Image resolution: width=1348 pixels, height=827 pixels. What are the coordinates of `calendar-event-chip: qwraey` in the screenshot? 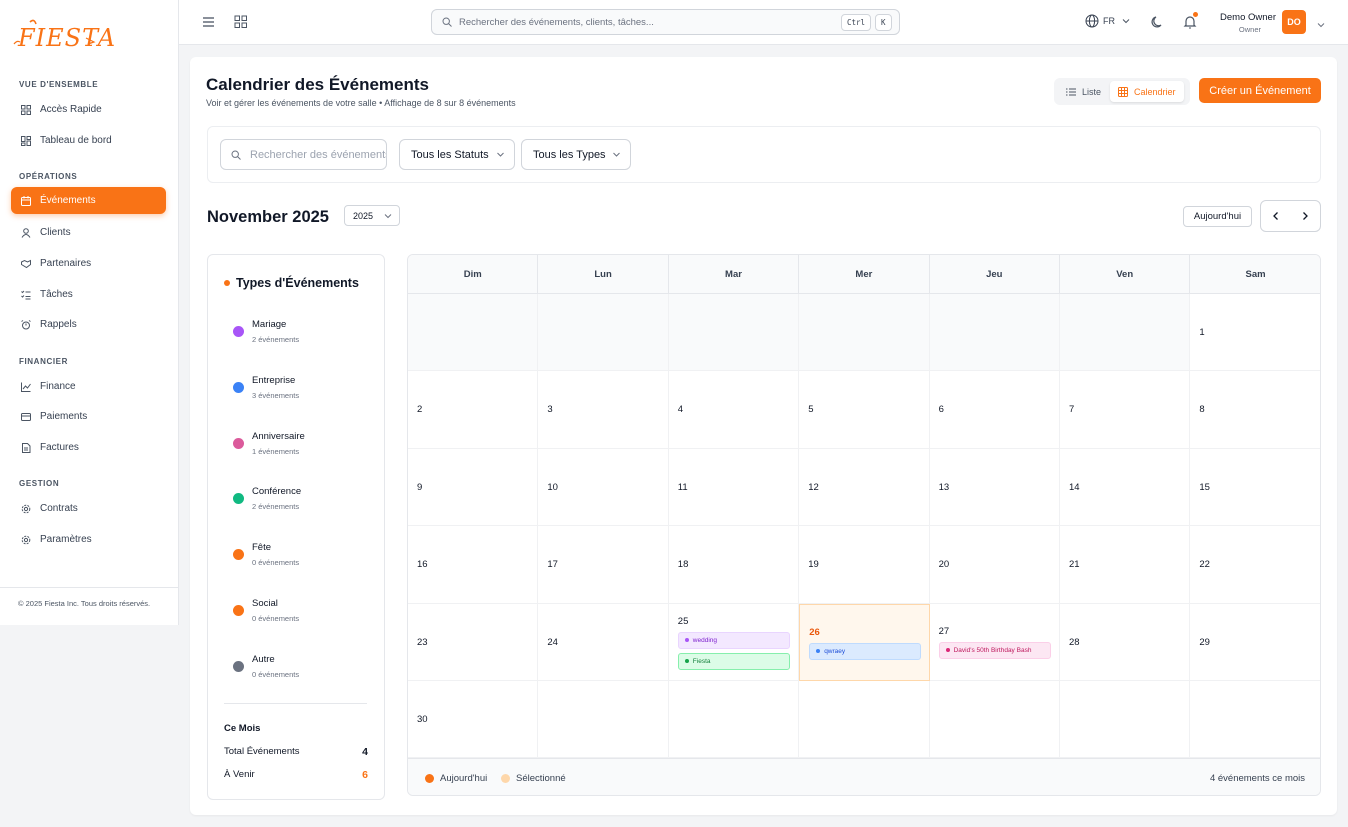 It's located at (865, 651).